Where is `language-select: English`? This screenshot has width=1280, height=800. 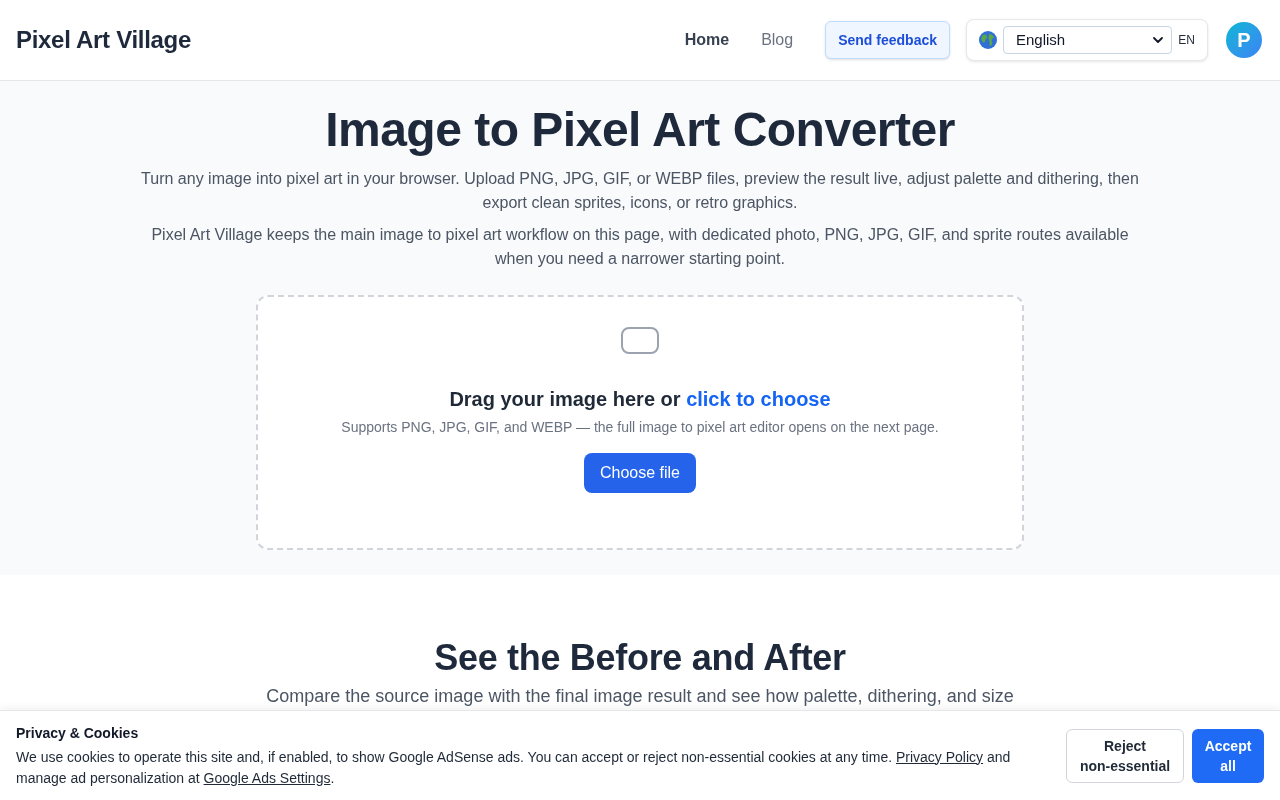 language-select: English is located at coordinates (1088, 40).